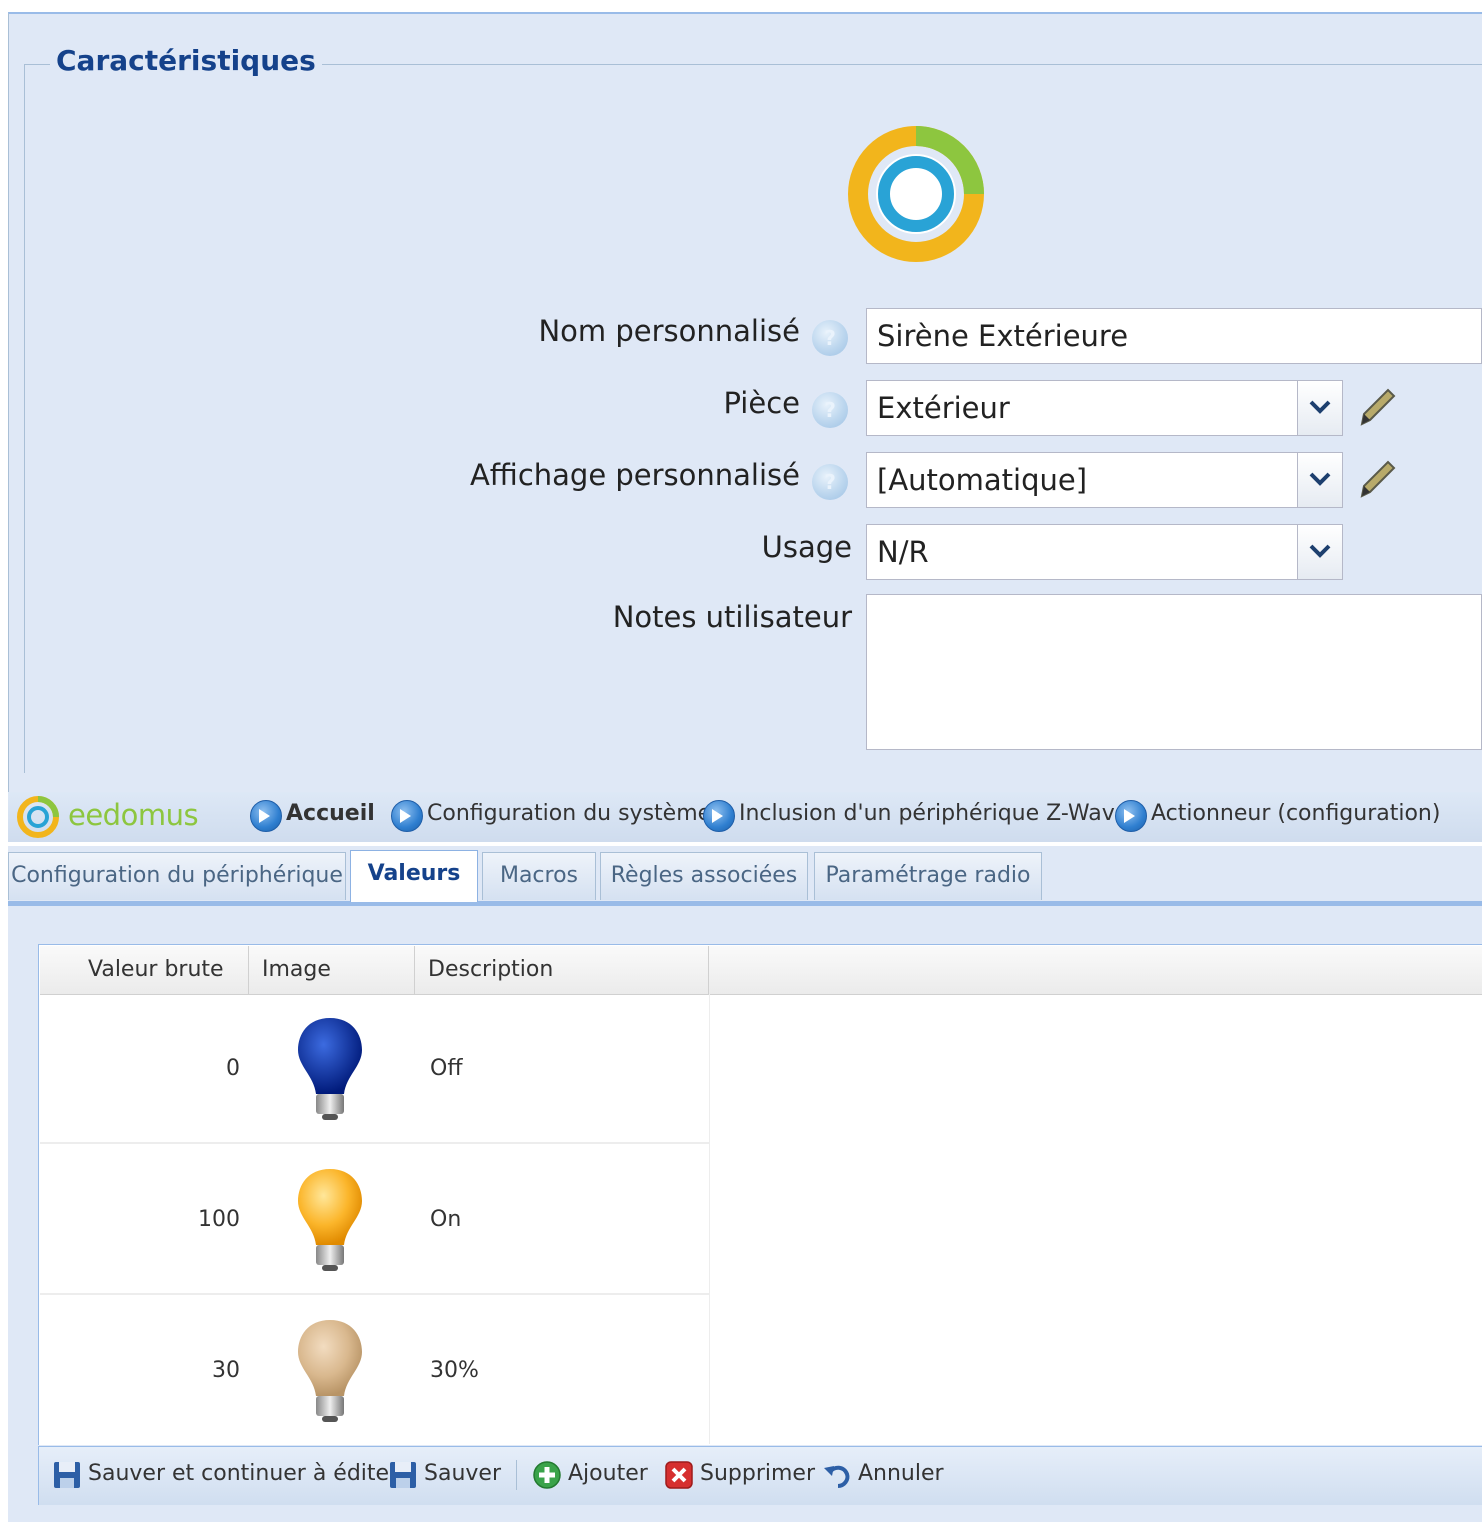  What do you see at coordinates (1082, 408) in the screenshot?
I see `room-select: Extérieur` at bounding box center [1082, 408].